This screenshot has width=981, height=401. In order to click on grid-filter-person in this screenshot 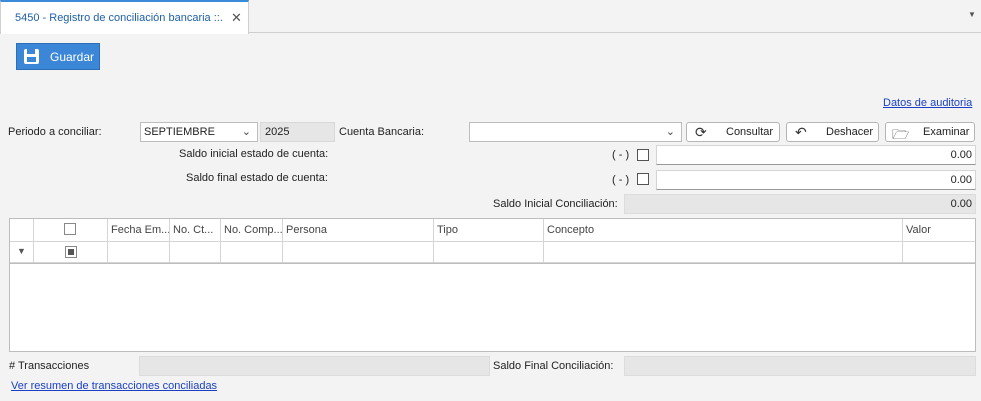, I will do `click(358, 252)`.